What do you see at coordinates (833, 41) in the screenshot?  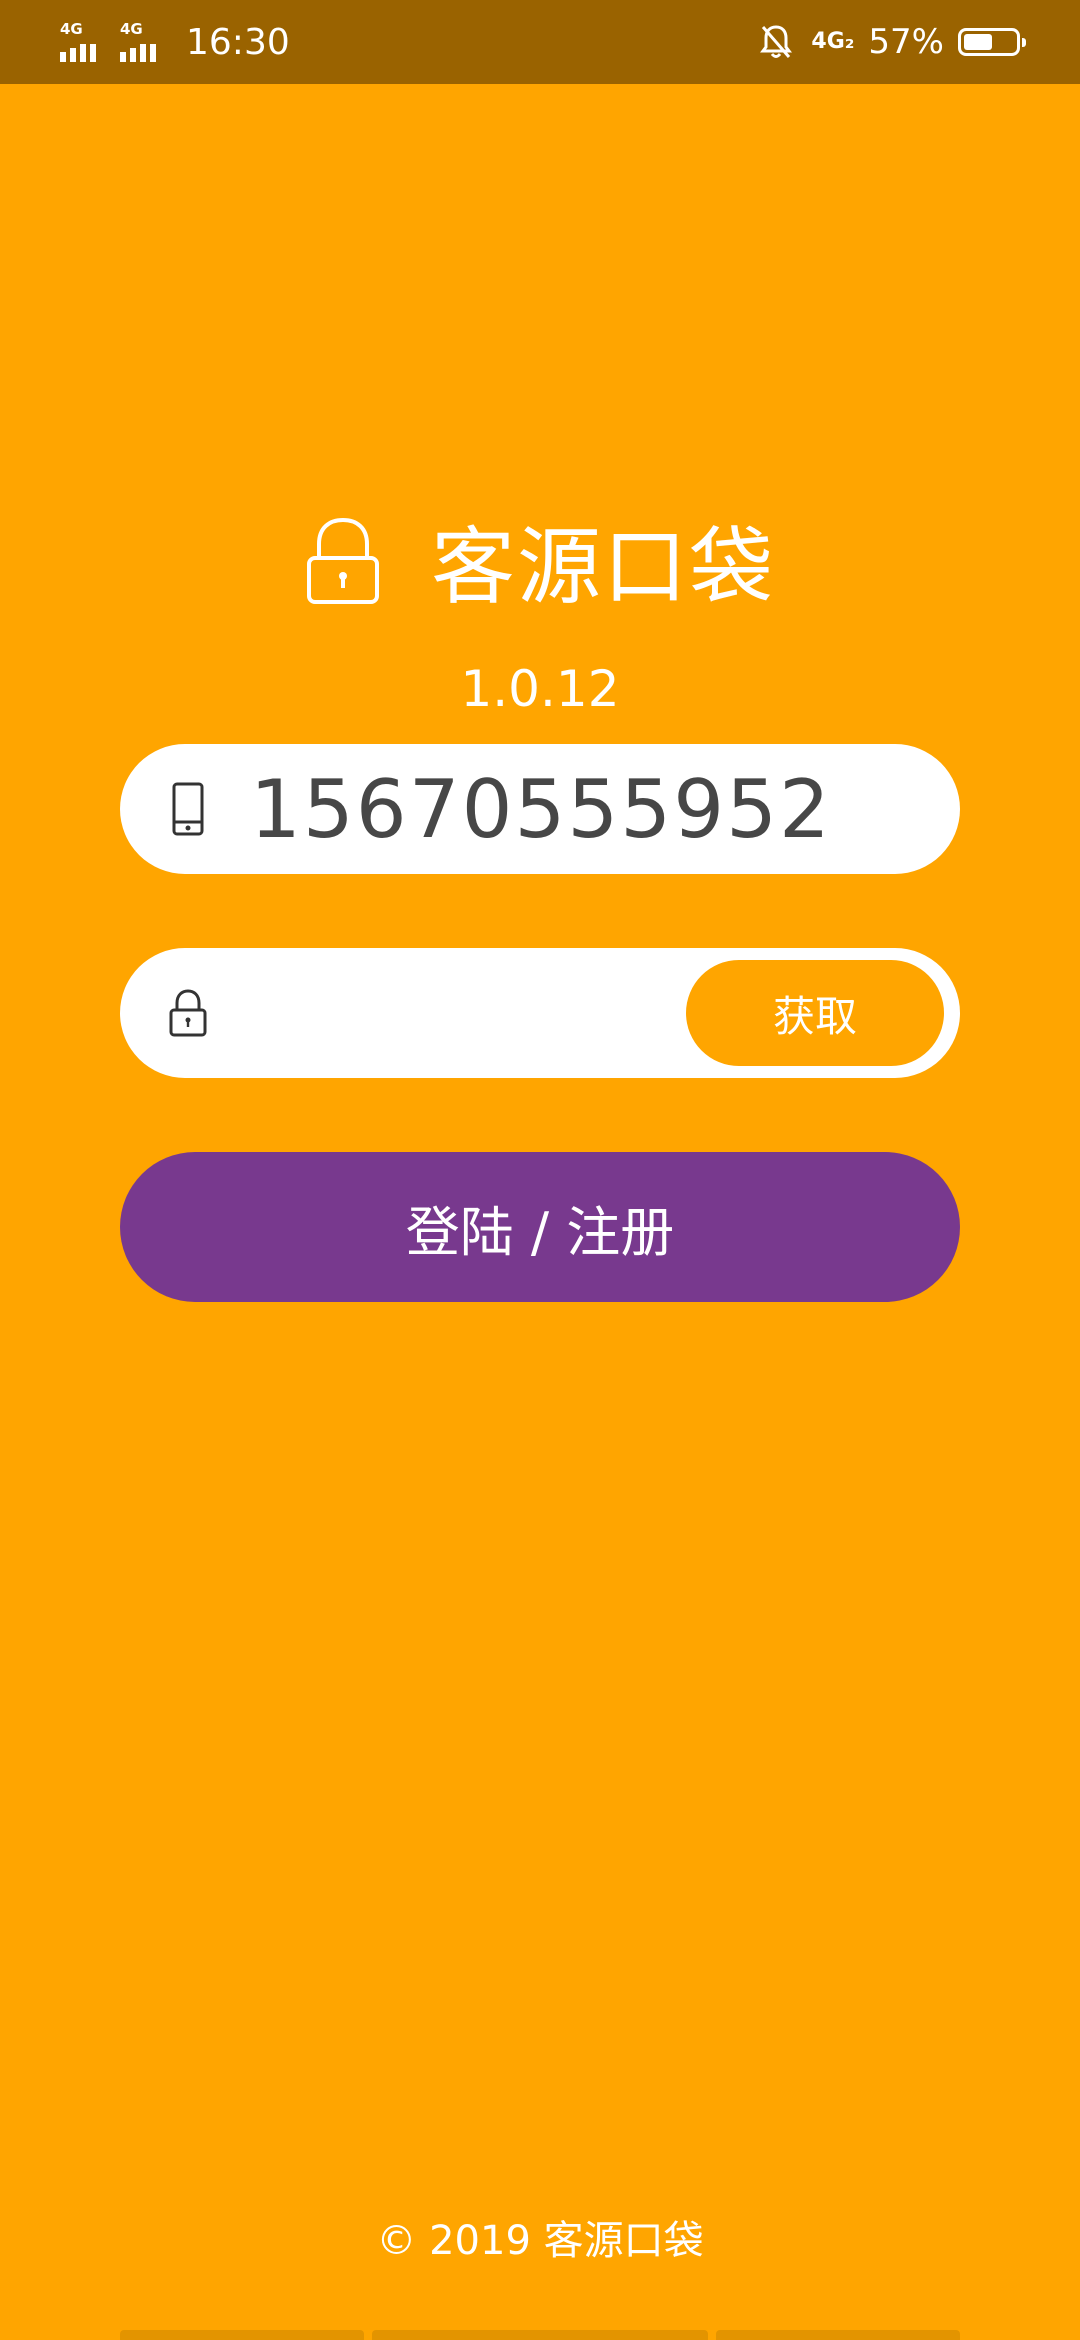 I see `mobile-data-label: 4G₂` at bounding box center [833, 41].